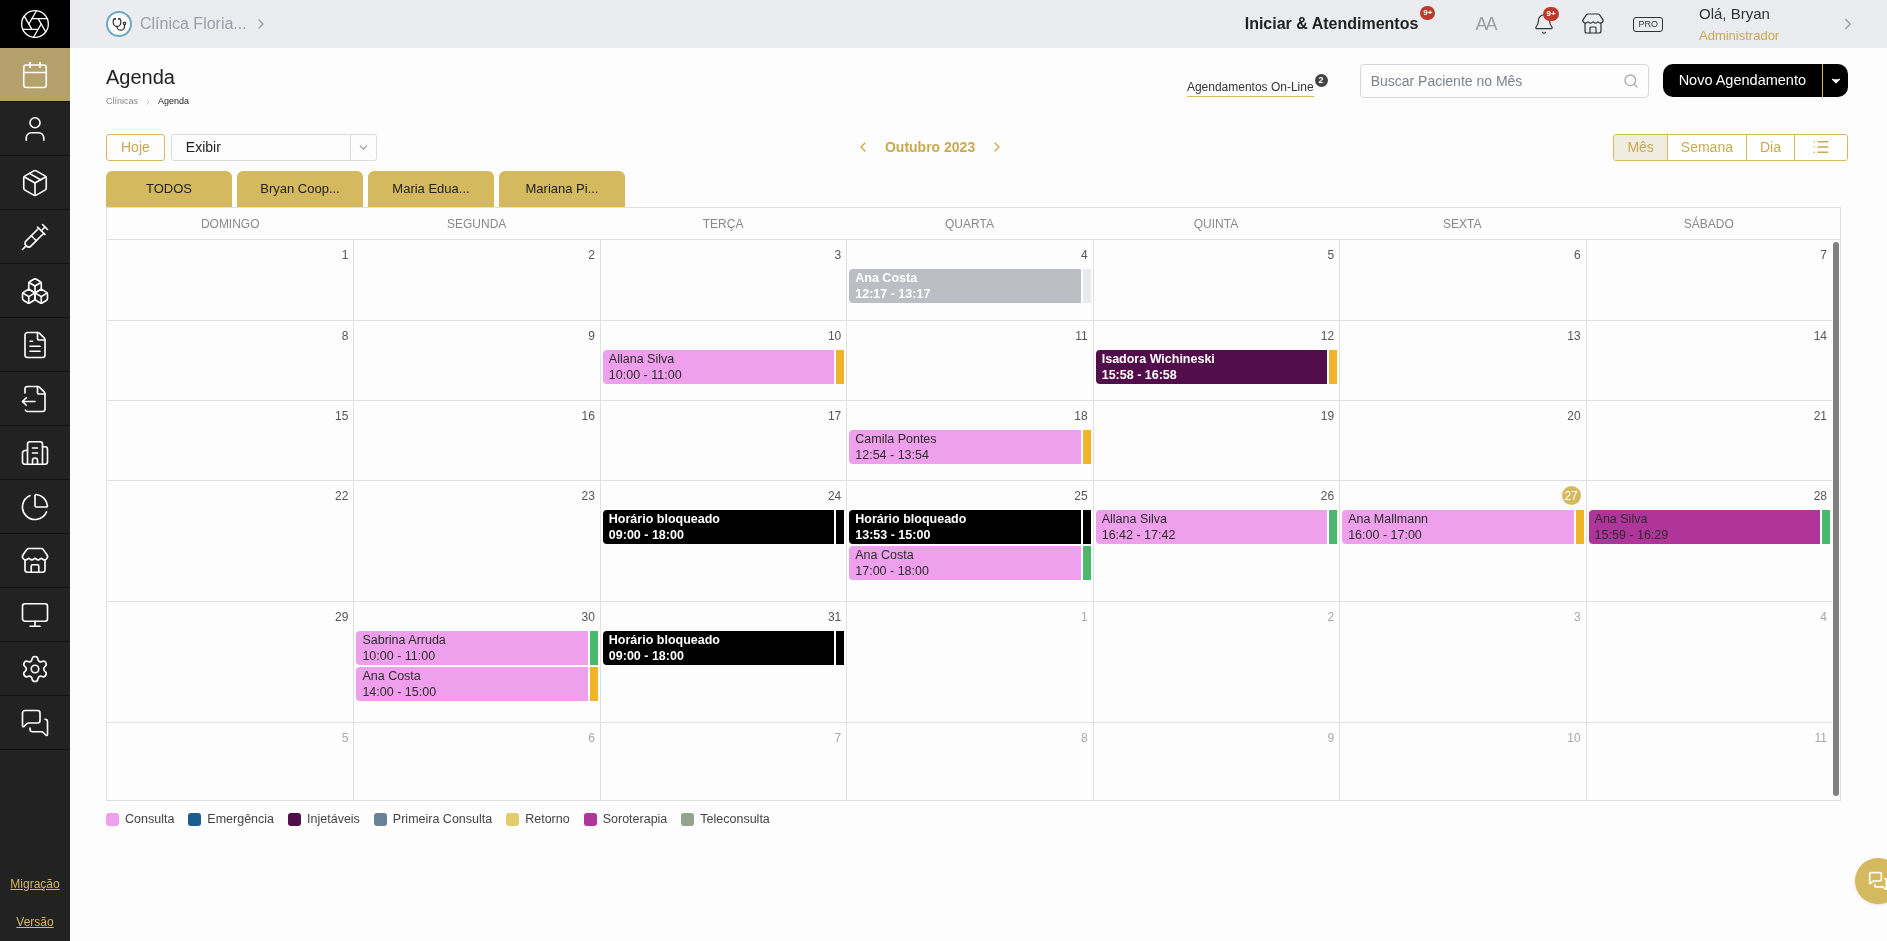 This screenshot has height=941, width=1887. What do you see at coordinates (1216, 367) in the screenshot?
I see `appointment-card: Isadora Wichineski 15:58 - 16:58` at bounding box center [1216, 367].